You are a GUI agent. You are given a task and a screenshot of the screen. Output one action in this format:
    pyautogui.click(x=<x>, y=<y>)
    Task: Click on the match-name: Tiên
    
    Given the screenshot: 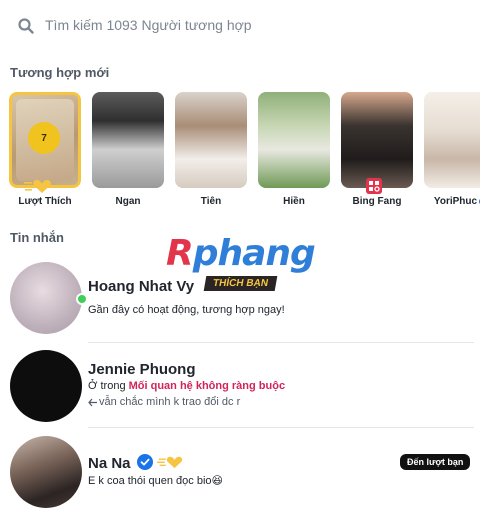 What is the action you would take?
    pyautogui.click(x=211, y=201)
    